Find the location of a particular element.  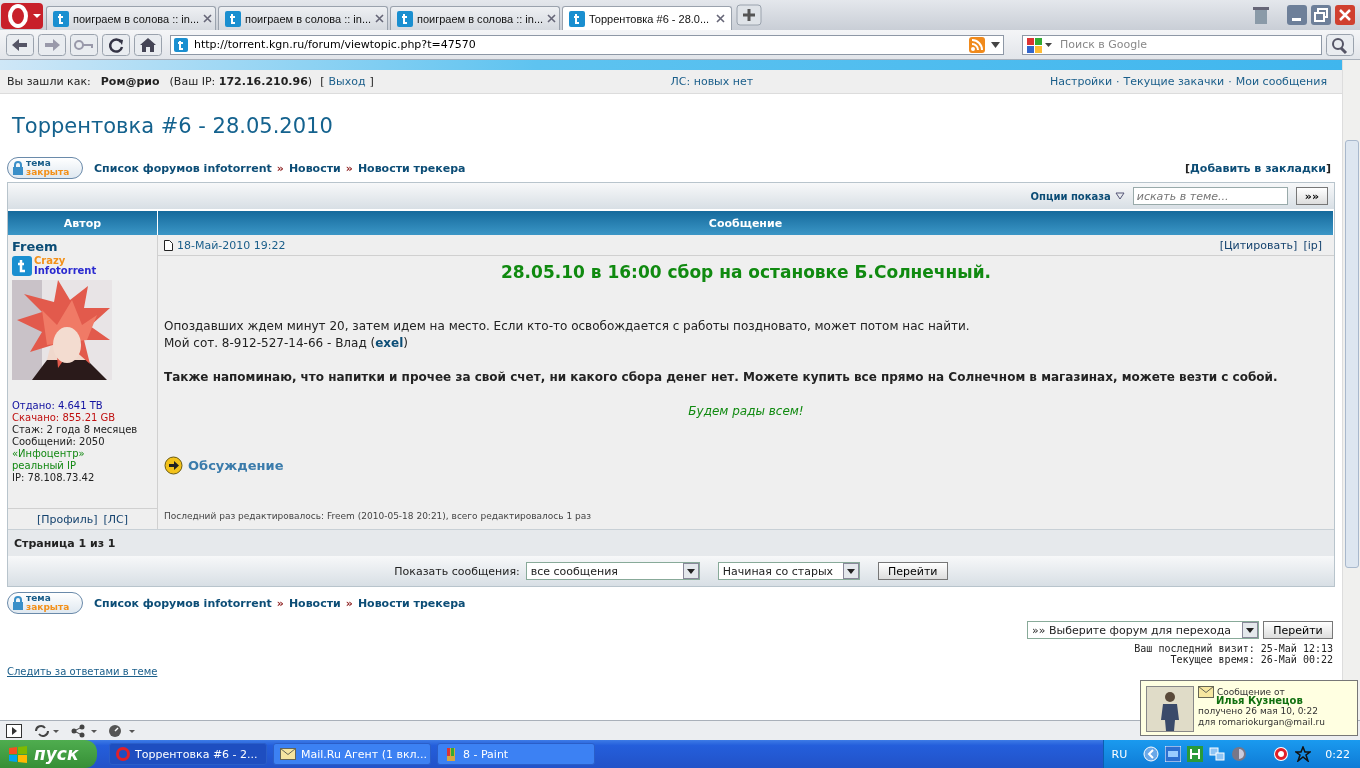

star-icon is located at coordinates (1303, 754).